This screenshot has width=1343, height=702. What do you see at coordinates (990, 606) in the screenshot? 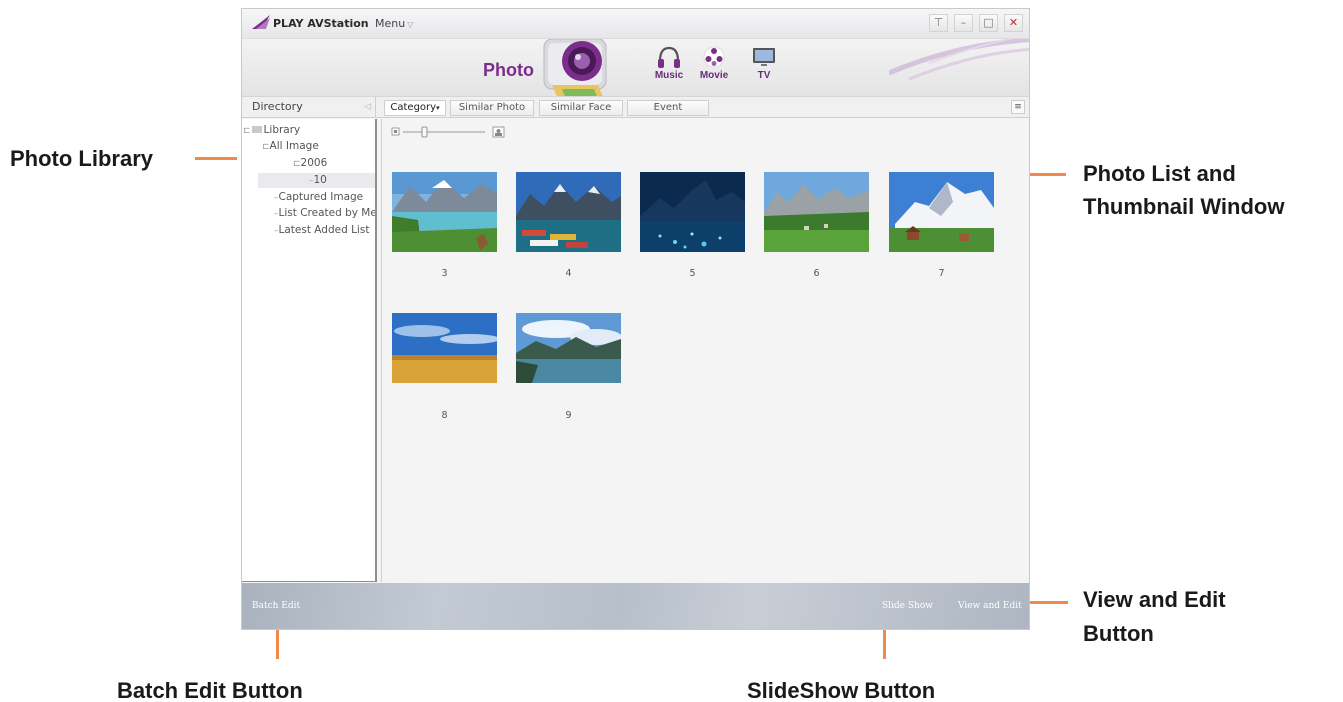
I see `view-and-edit-button: View and Edit` at bounding box center [990, 606].